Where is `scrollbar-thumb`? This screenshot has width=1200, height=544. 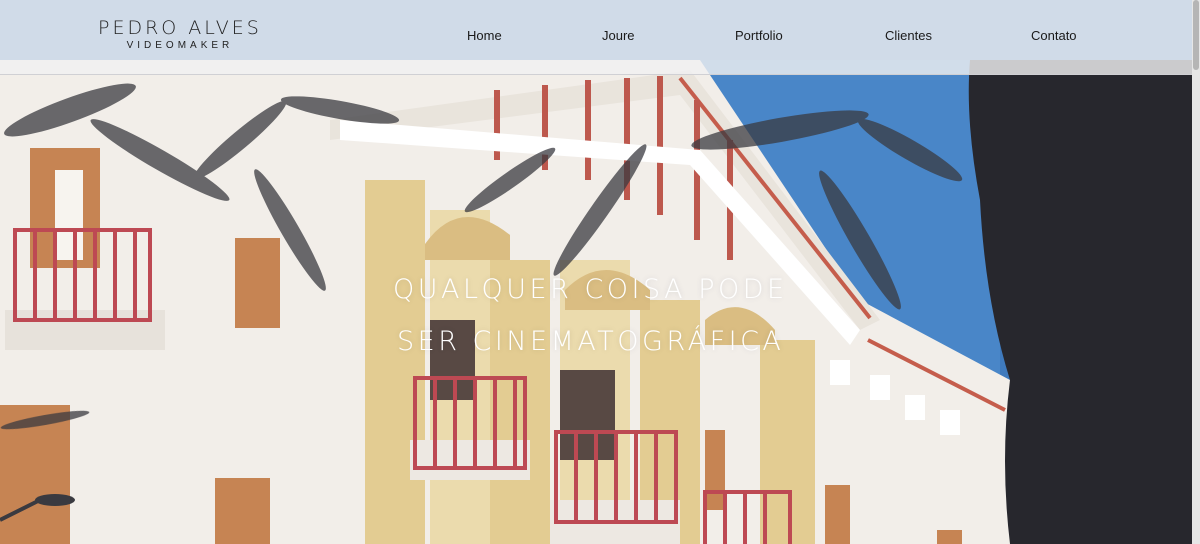 scrollbar-thumb is located at coordinates (1196, 35).